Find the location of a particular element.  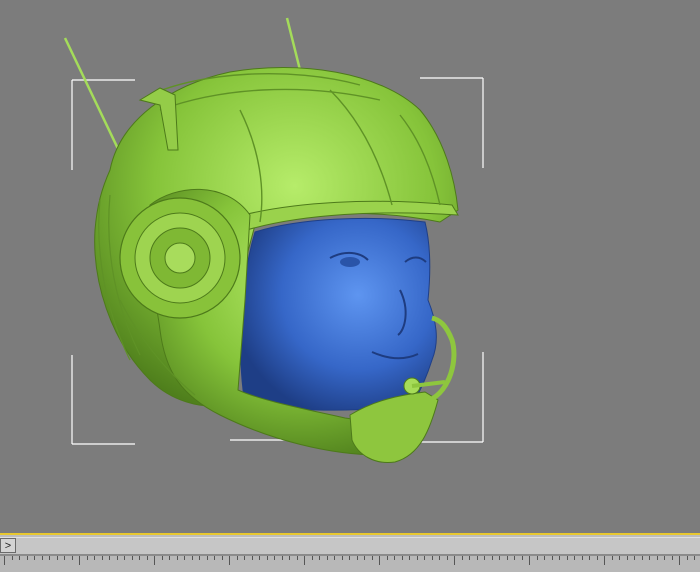

time-slider: > is located at coordinates (350, 546).